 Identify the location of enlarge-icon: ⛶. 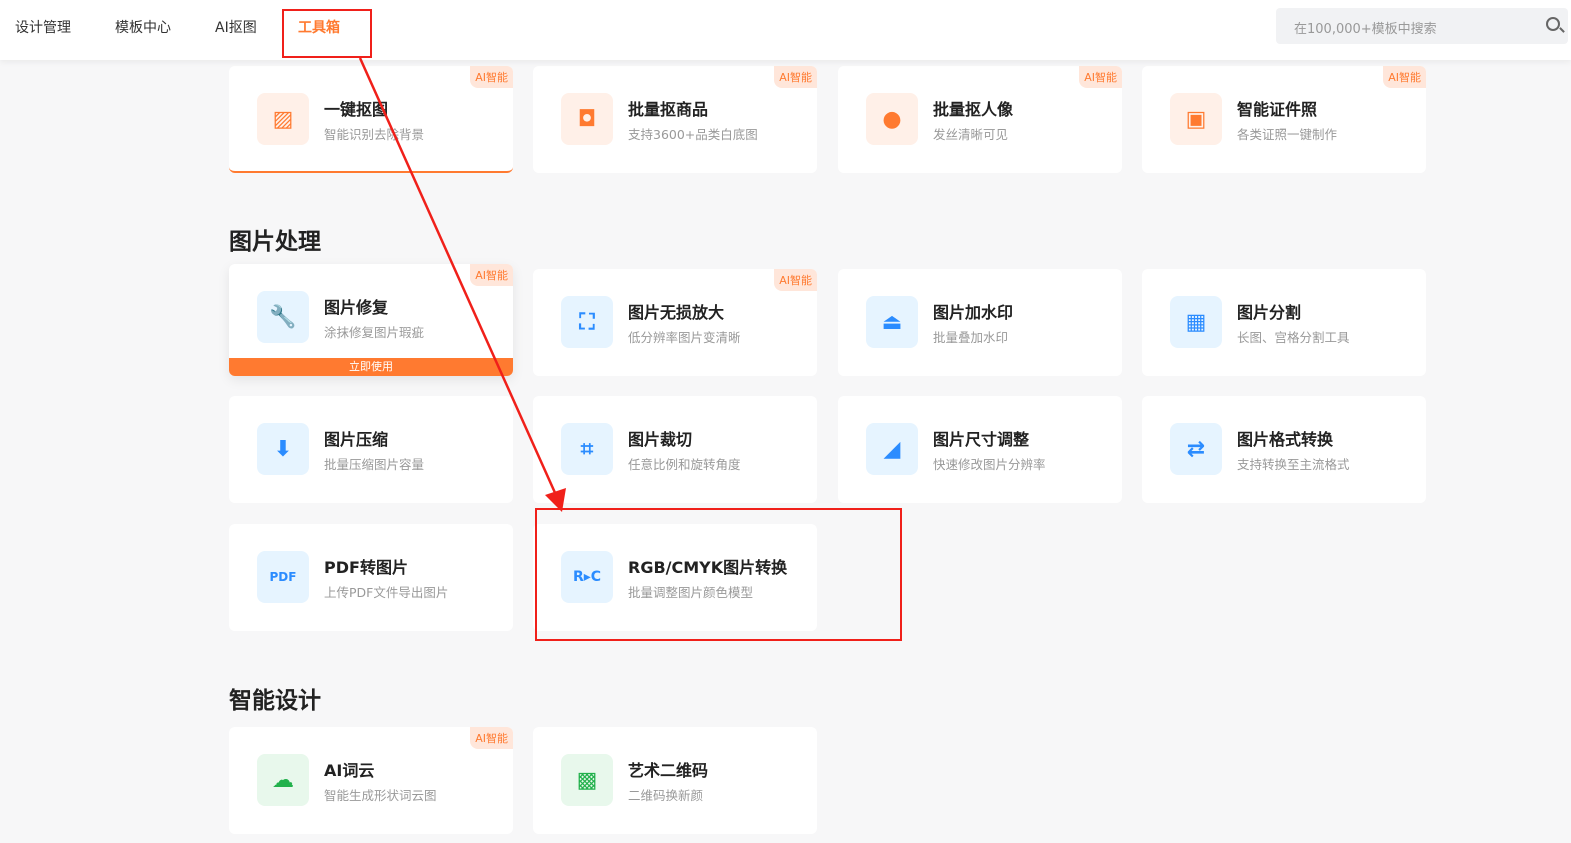
(587, 322).